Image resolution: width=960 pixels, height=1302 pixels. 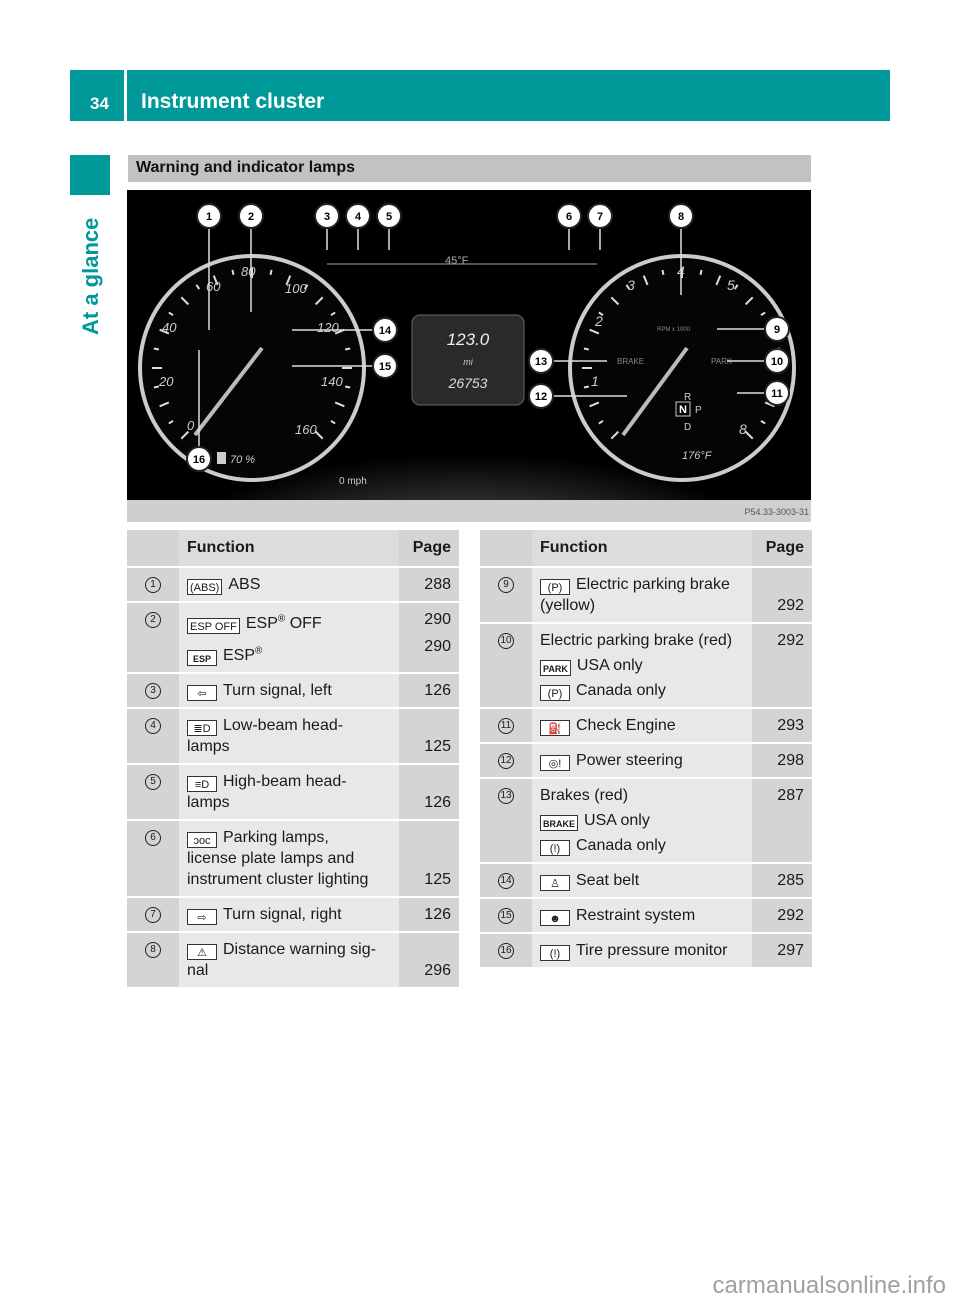 I want to click on callout-number: 12, so click(x=541, y=397).